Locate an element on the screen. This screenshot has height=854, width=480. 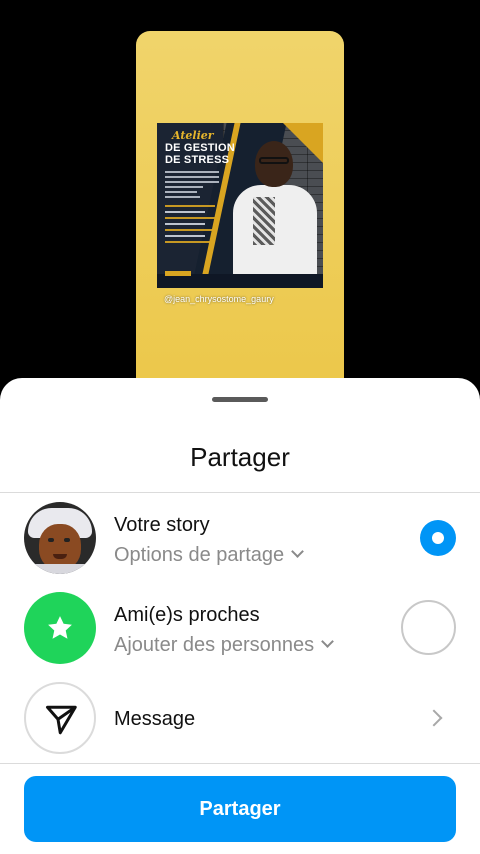
option-close-friends: Ami(e)s proches Ajouter des personnes is located at coordinates (240, 637).